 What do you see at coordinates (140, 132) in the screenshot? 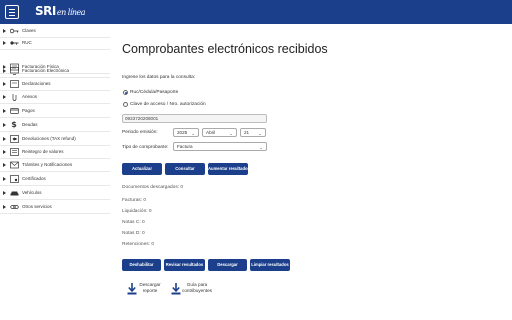
I see `periodo-label: Periodo emisión:` at bounding box center [140, 132].